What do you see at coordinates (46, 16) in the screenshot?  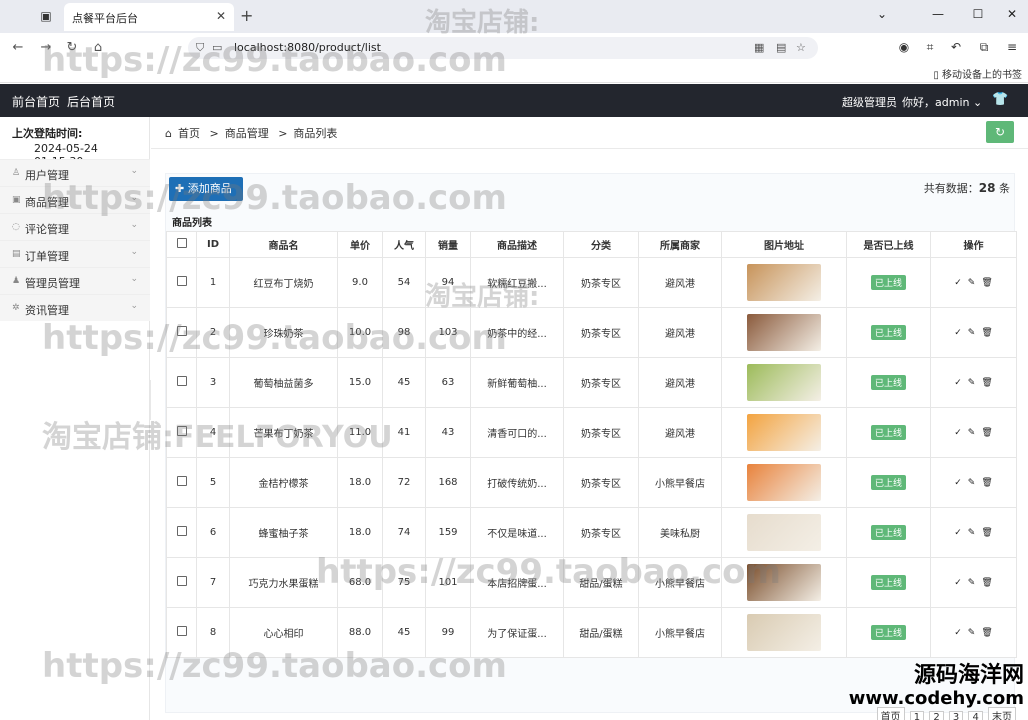 I see `tab-list-icon: ▣` at bounding box center [46, 16].